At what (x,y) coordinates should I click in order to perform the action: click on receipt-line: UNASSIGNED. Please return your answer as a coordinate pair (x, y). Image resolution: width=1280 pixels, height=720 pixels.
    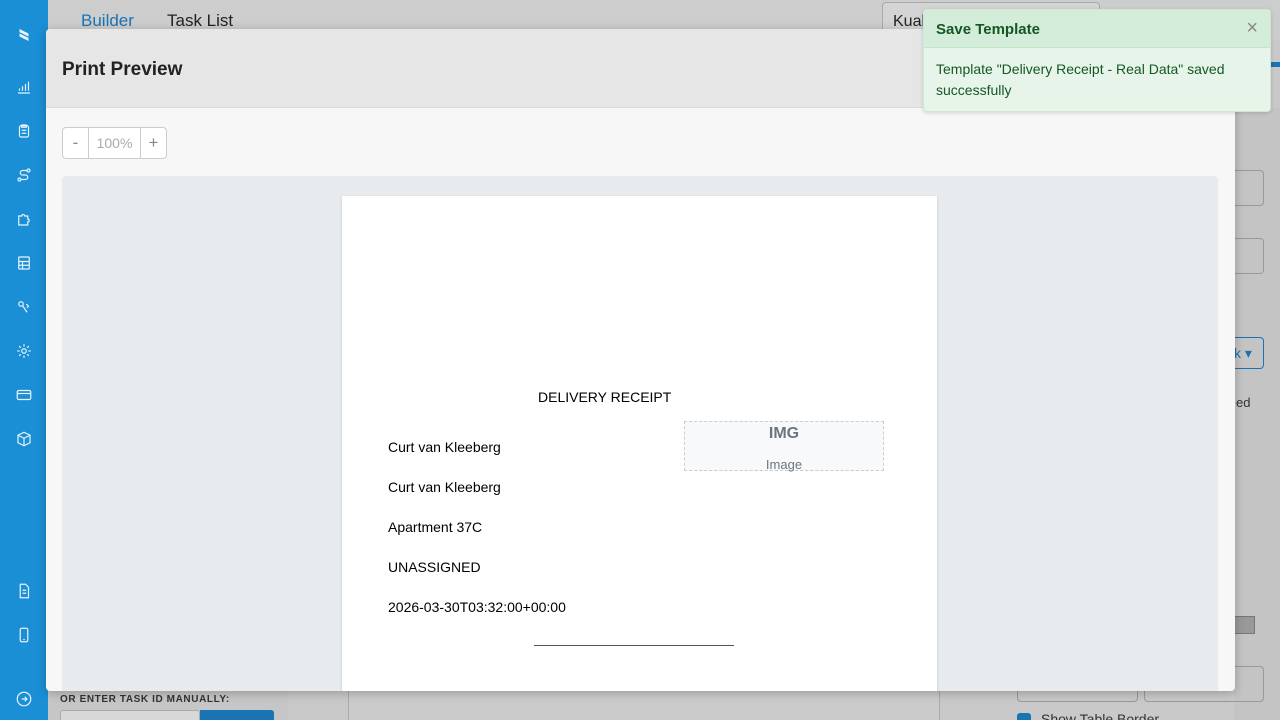
    Looking at the image, I should click on (434, 567).